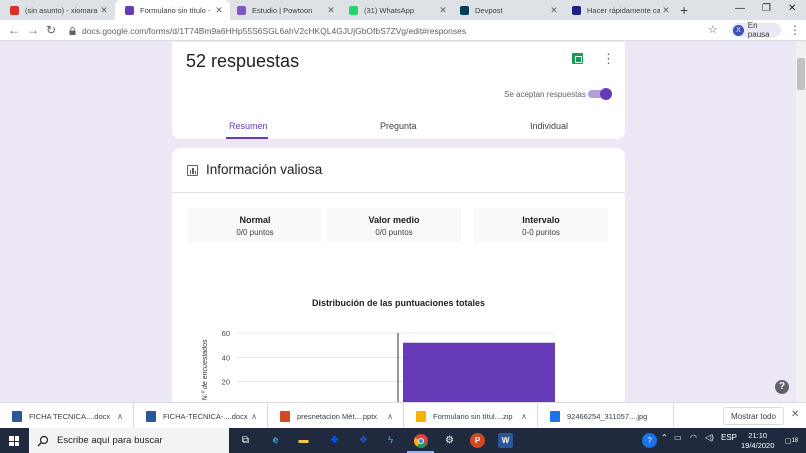  I want to click on clock-date: 19/4/2020, so click(758, 445).